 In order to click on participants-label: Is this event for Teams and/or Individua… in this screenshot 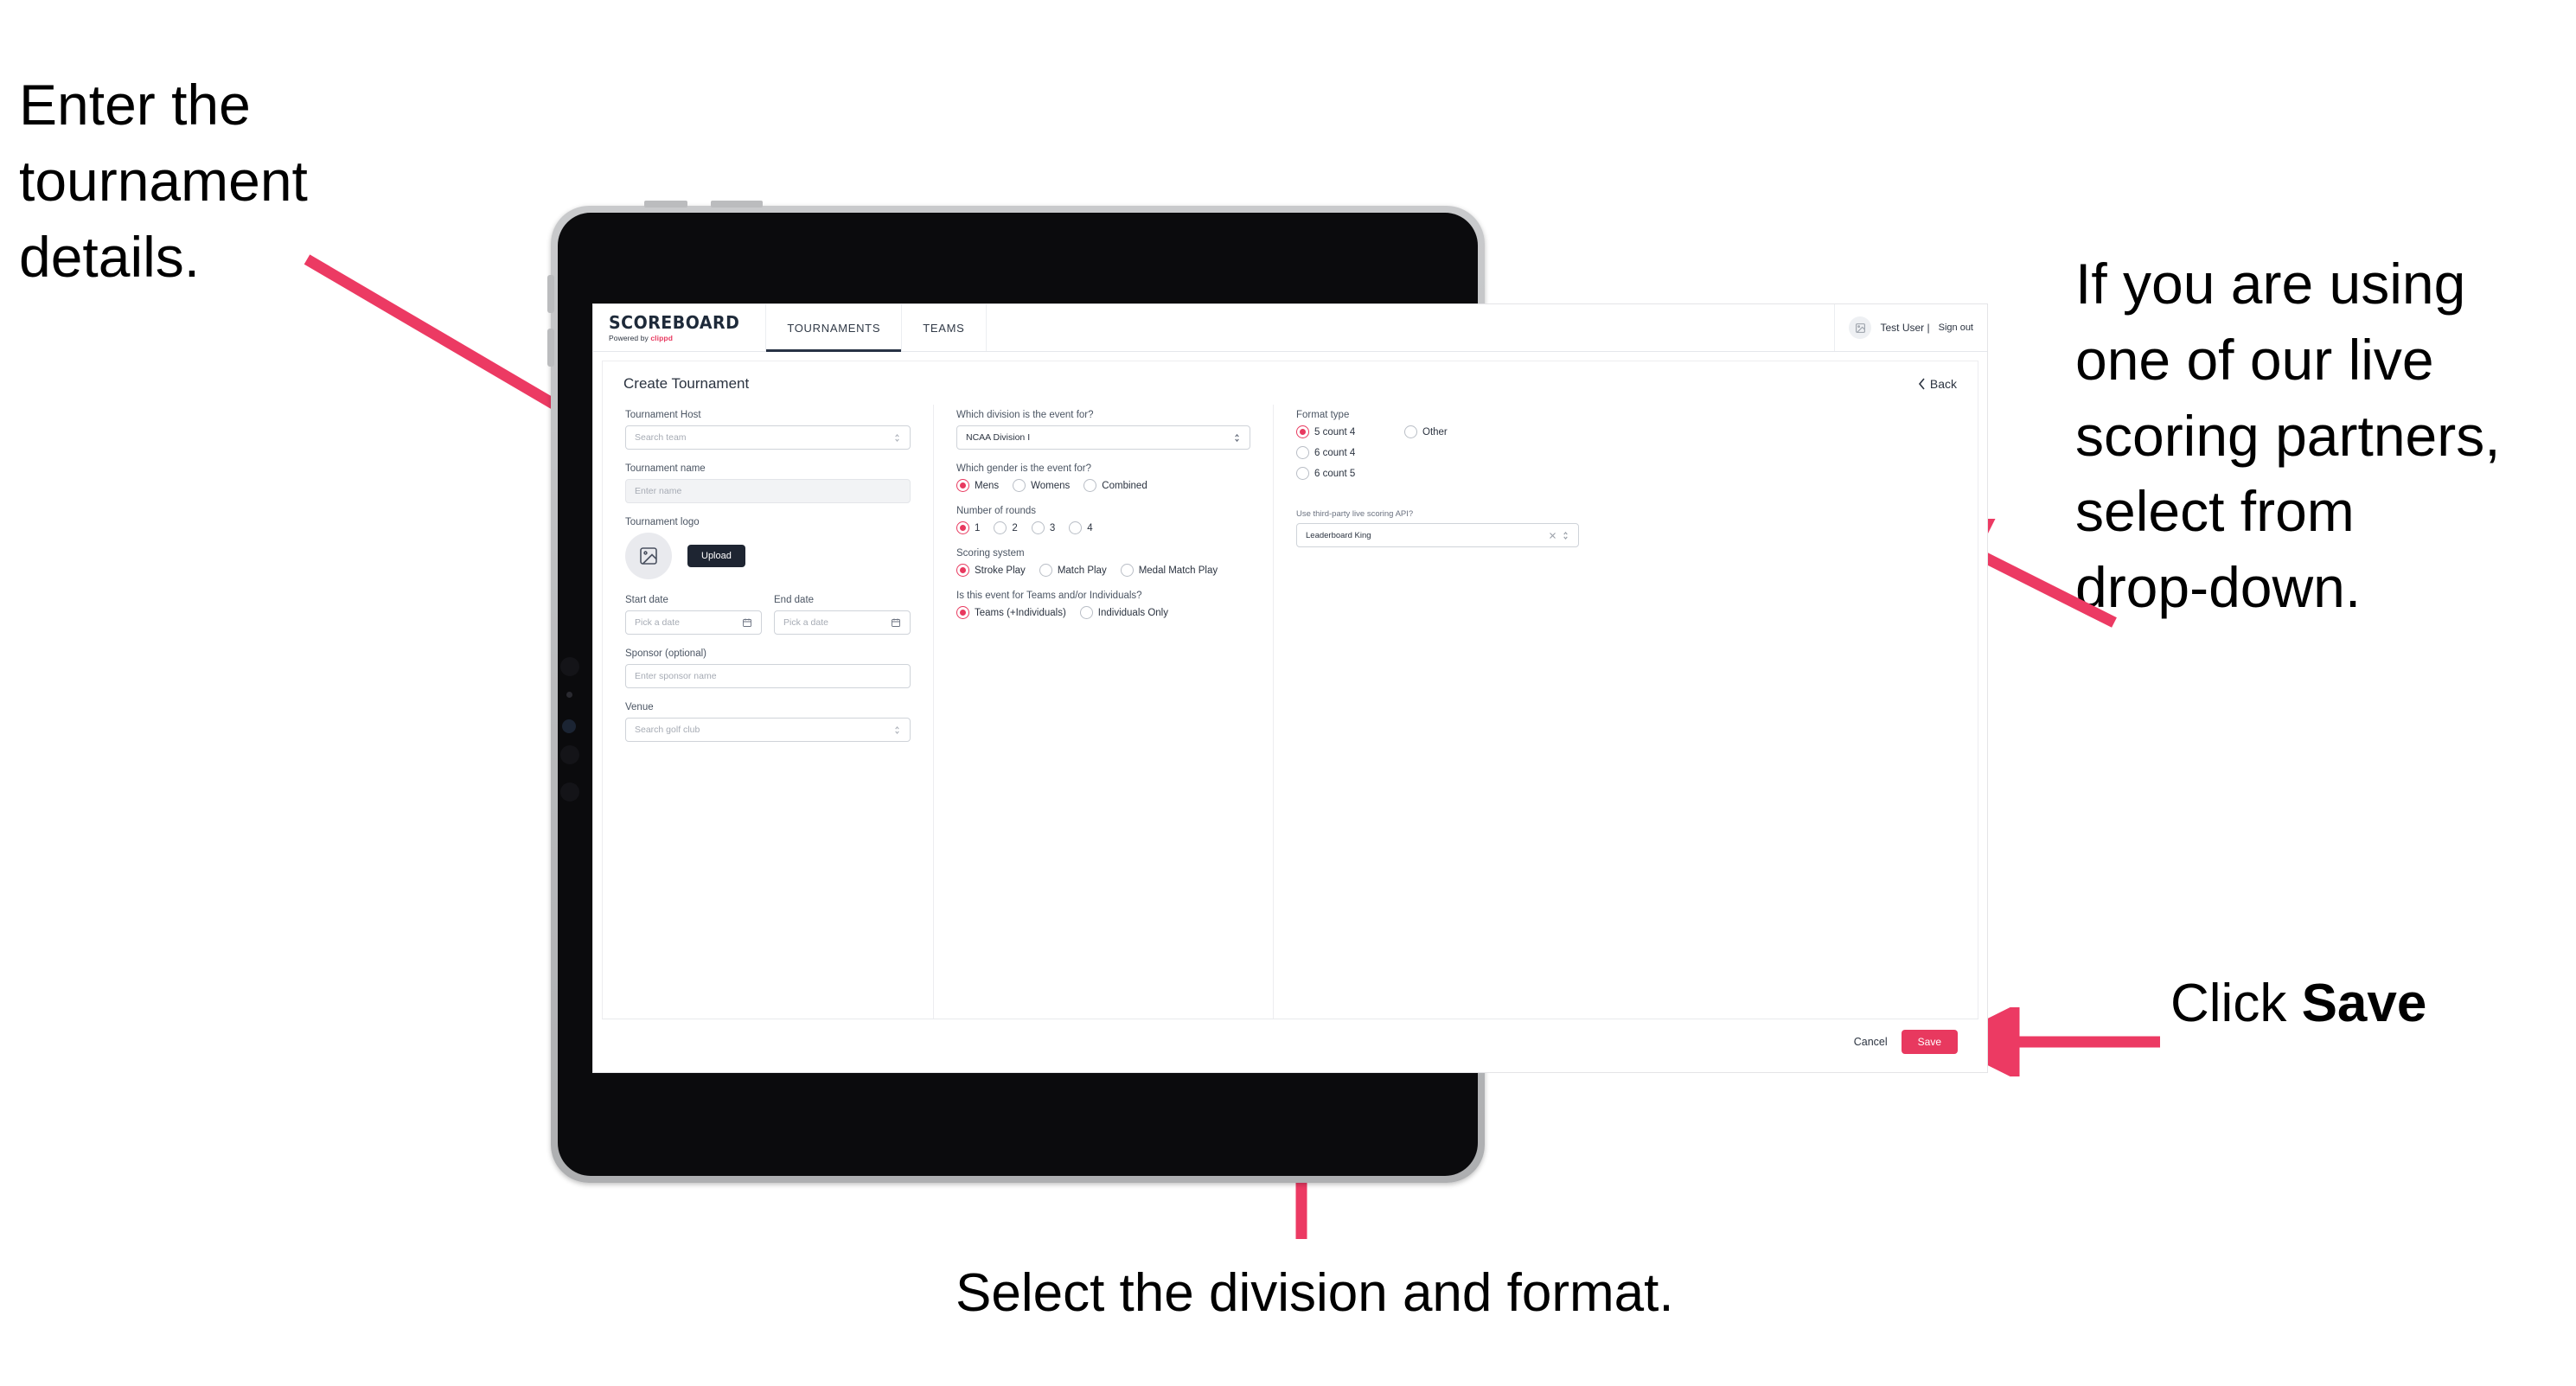, I will do `click(1049, 596)`.